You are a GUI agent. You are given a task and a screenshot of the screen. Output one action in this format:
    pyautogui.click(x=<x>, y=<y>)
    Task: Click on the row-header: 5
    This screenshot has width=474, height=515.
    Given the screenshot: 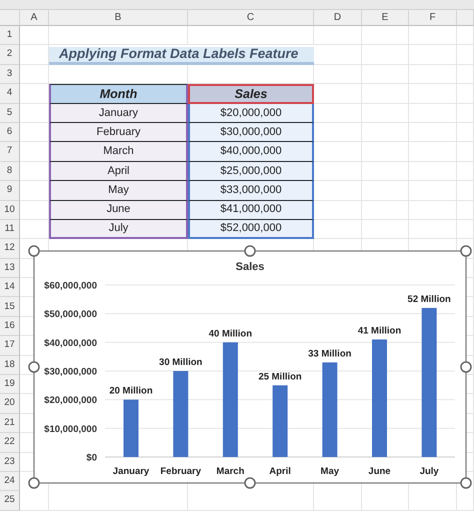 What is the action you would take?
    pyautogui.click(x=10, y=113)
    